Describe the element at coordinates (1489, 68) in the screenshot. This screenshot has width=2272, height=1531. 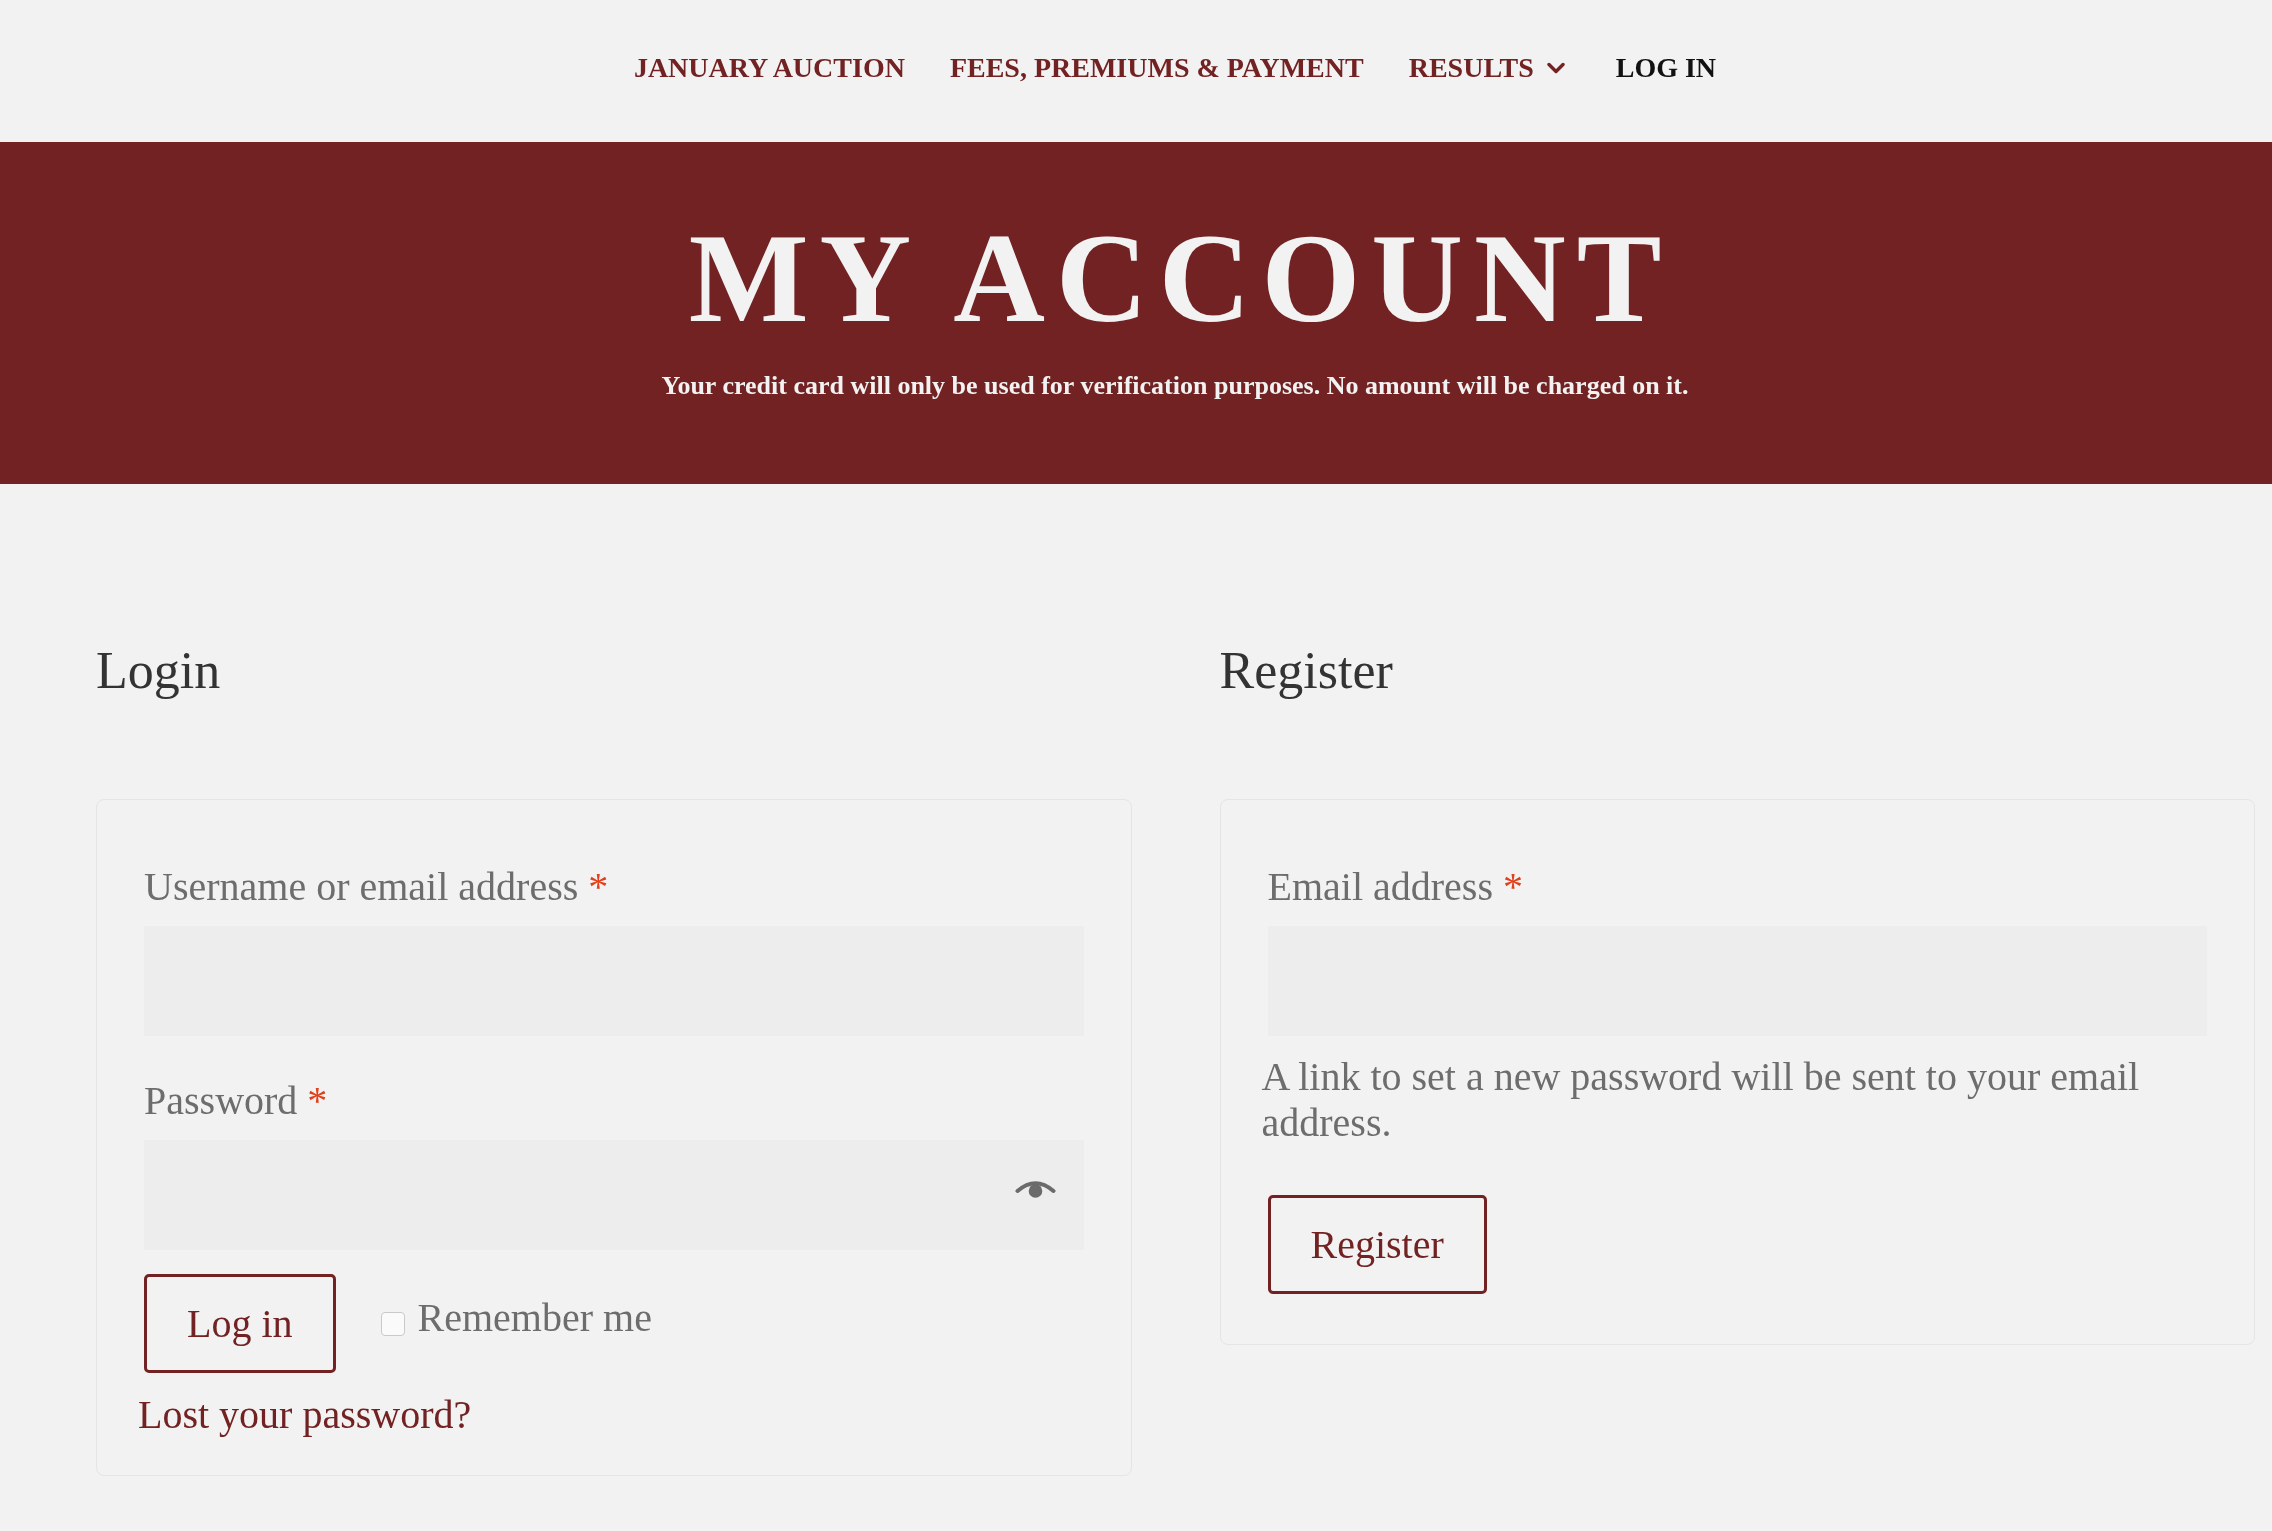
I see `nav-link: RESULTS` at that location.